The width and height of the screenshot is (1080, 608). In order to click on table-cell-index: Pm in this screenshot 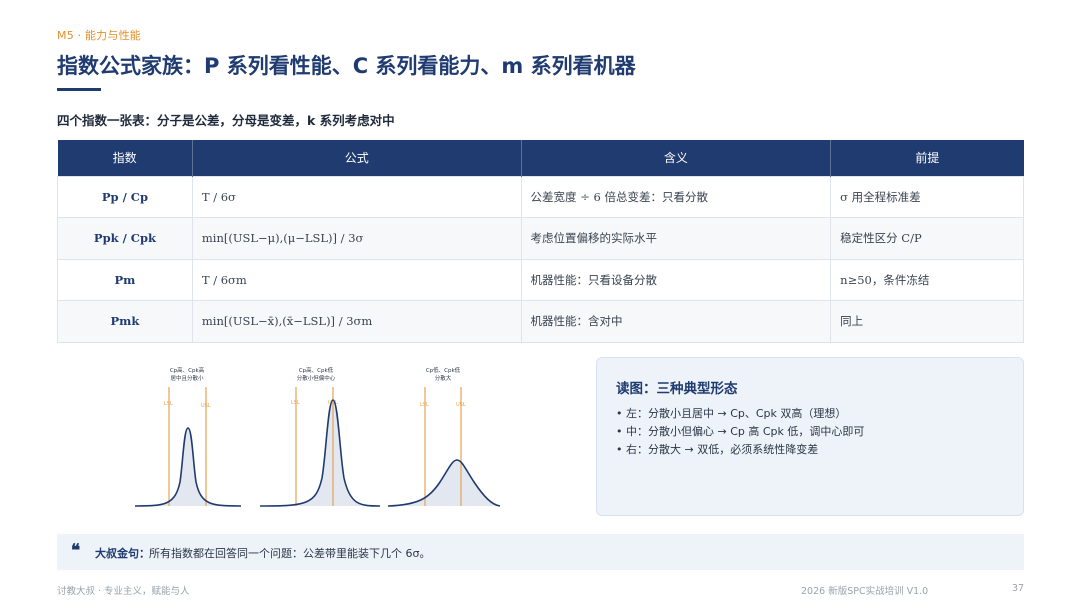, I will do `click(125, 279)`.